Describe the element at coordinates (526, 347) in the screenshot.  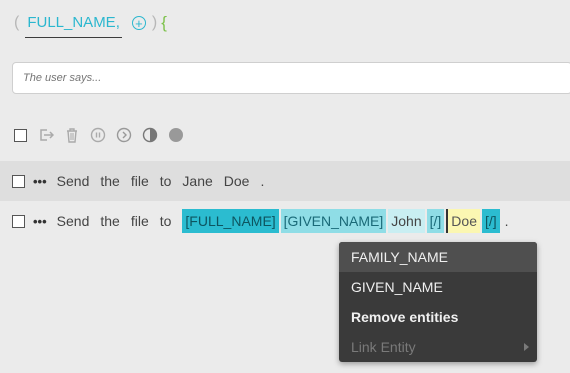
I see `chevron-right-icon` at that location.